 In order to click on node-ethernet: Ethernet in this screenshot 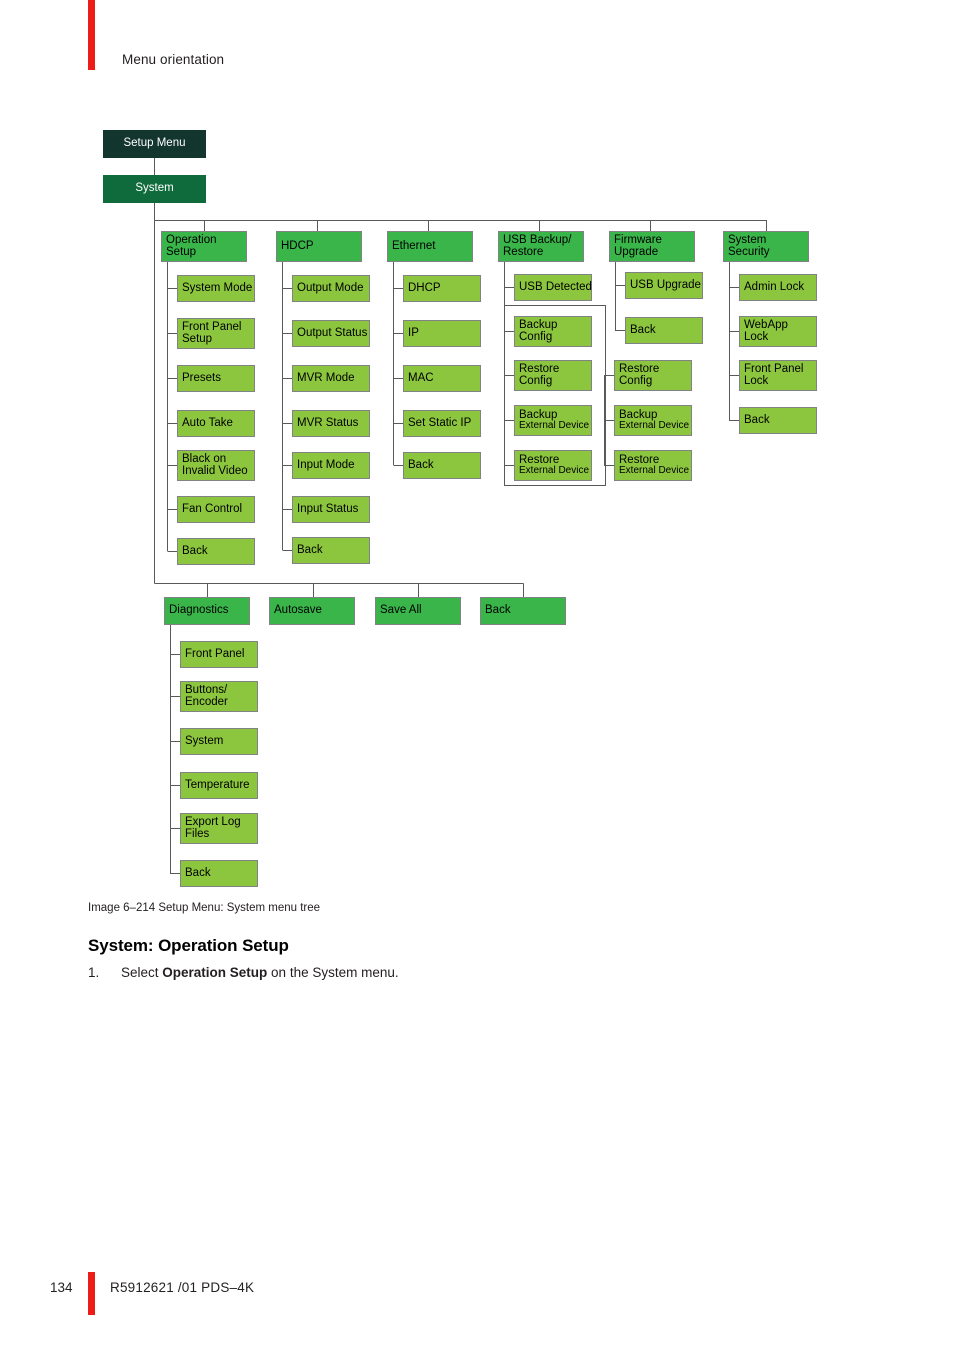, I will do `click(430, 246)`.